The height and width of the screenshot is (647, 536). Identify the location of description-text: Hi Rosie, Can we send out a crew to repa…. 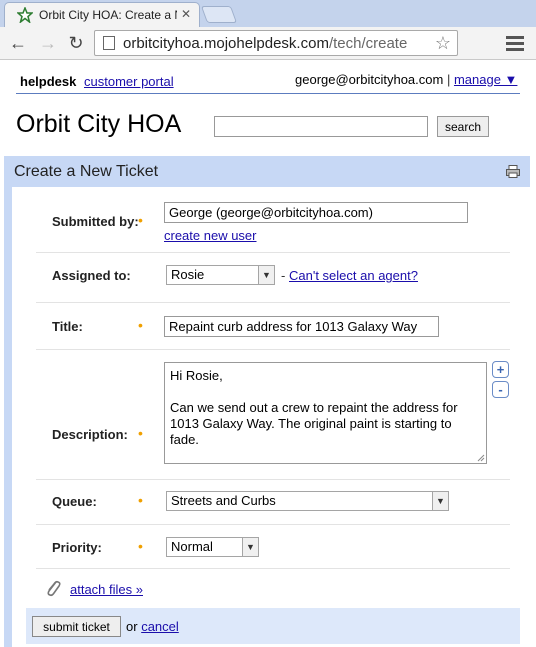
(314, 407).